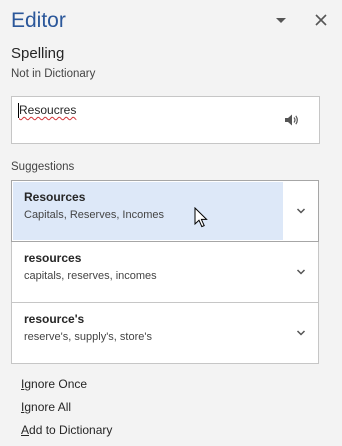  What do you see at coordinates (25, 430) in the screenshot?
I see `access-key: A` at bounding box center [25, 430].